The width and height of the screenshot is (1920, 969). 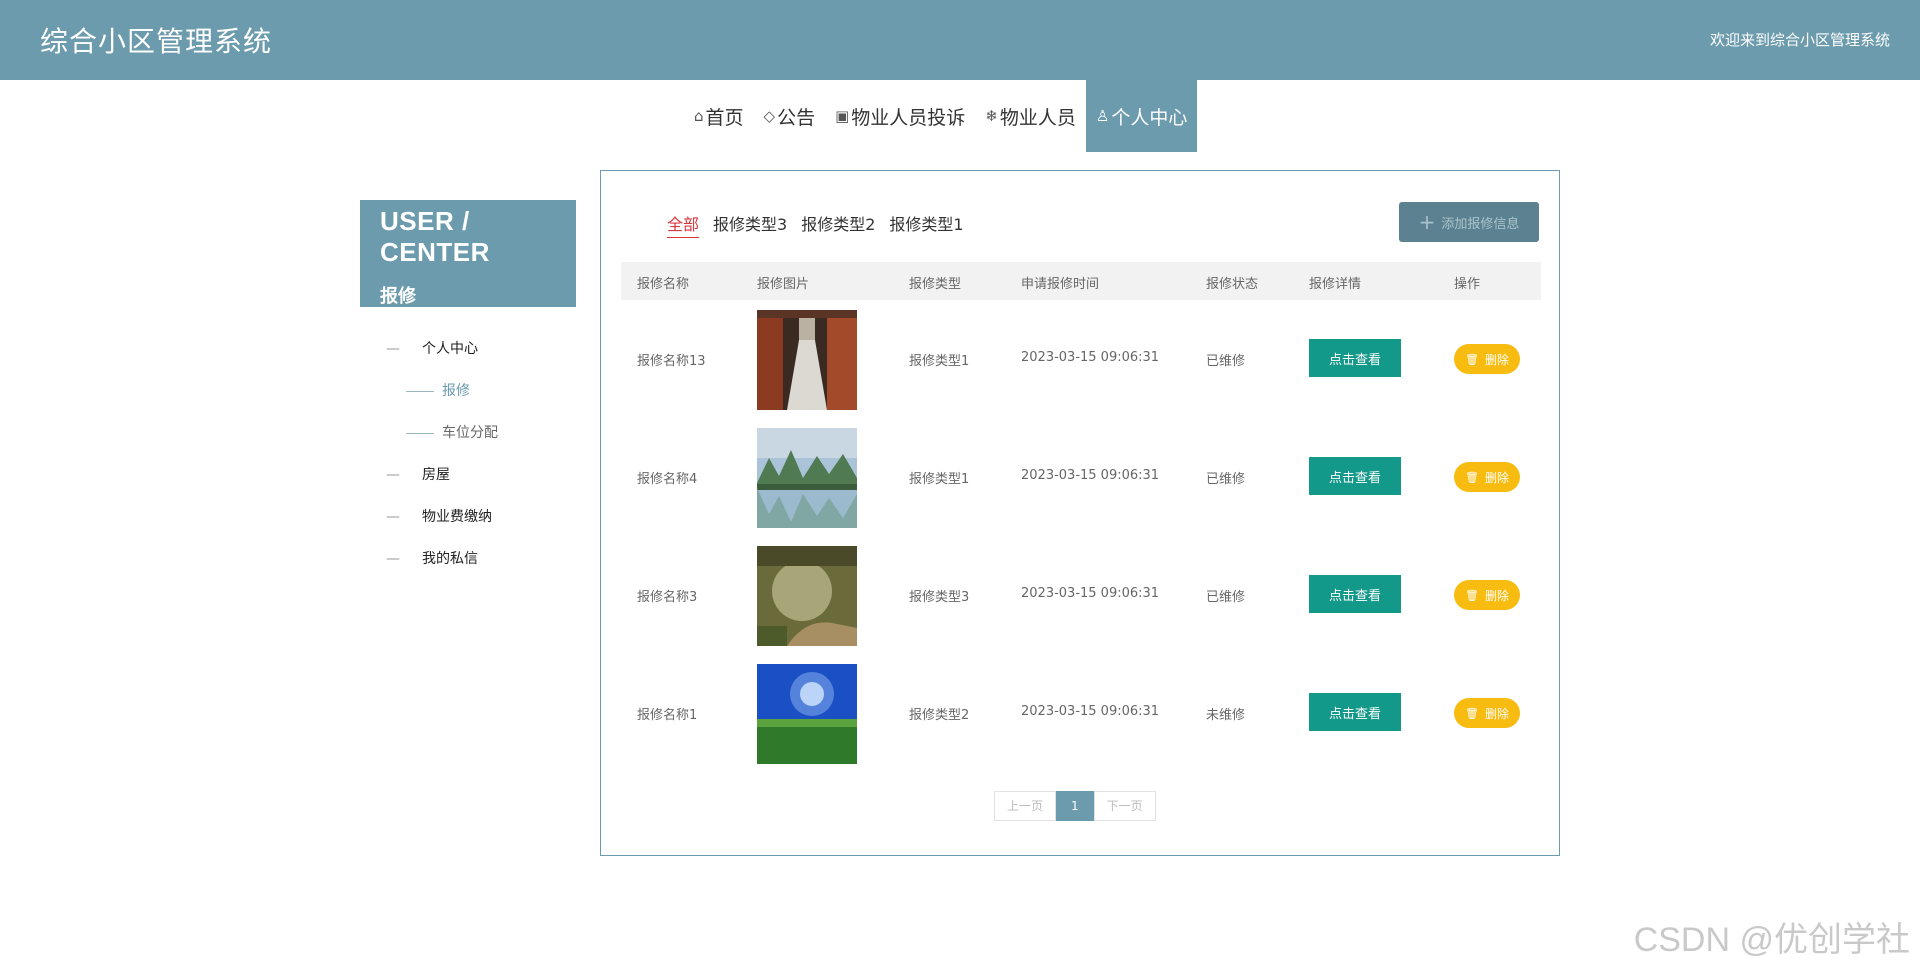 What do you see at coordinates (456, 391) in the screenshot?
I see `sidebar-item-label: 报修` at bounding box center [456, 391].